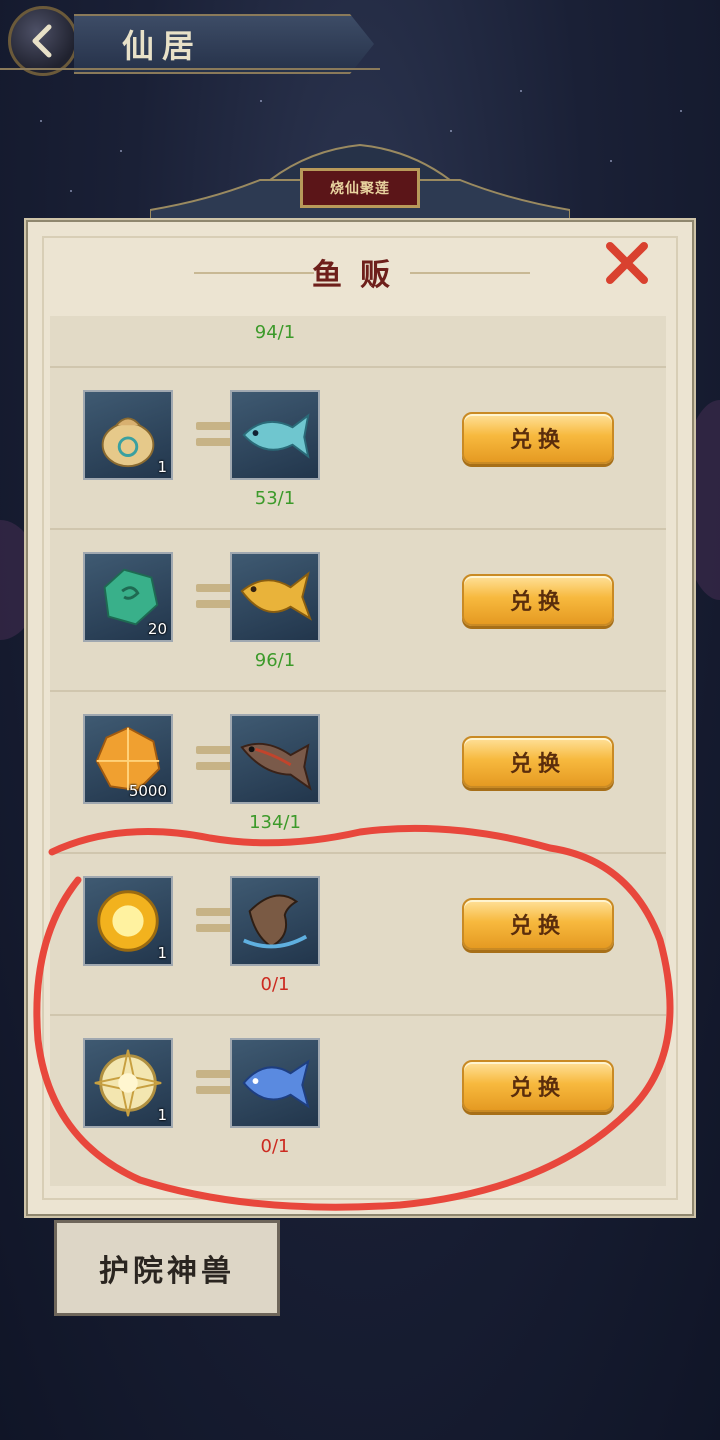  I want to click on guardian-beast-tab: 护院神兽, so click(167, 1268).